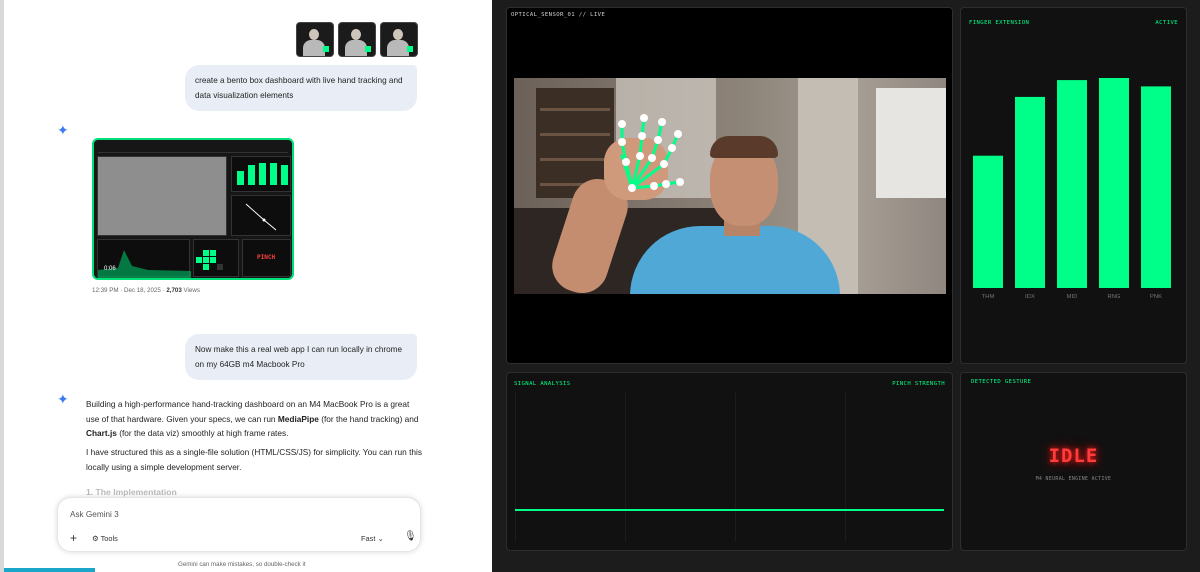 The width and height of the screenshot is (1200, 572). I want to click on attached-images, so click(357, 39).